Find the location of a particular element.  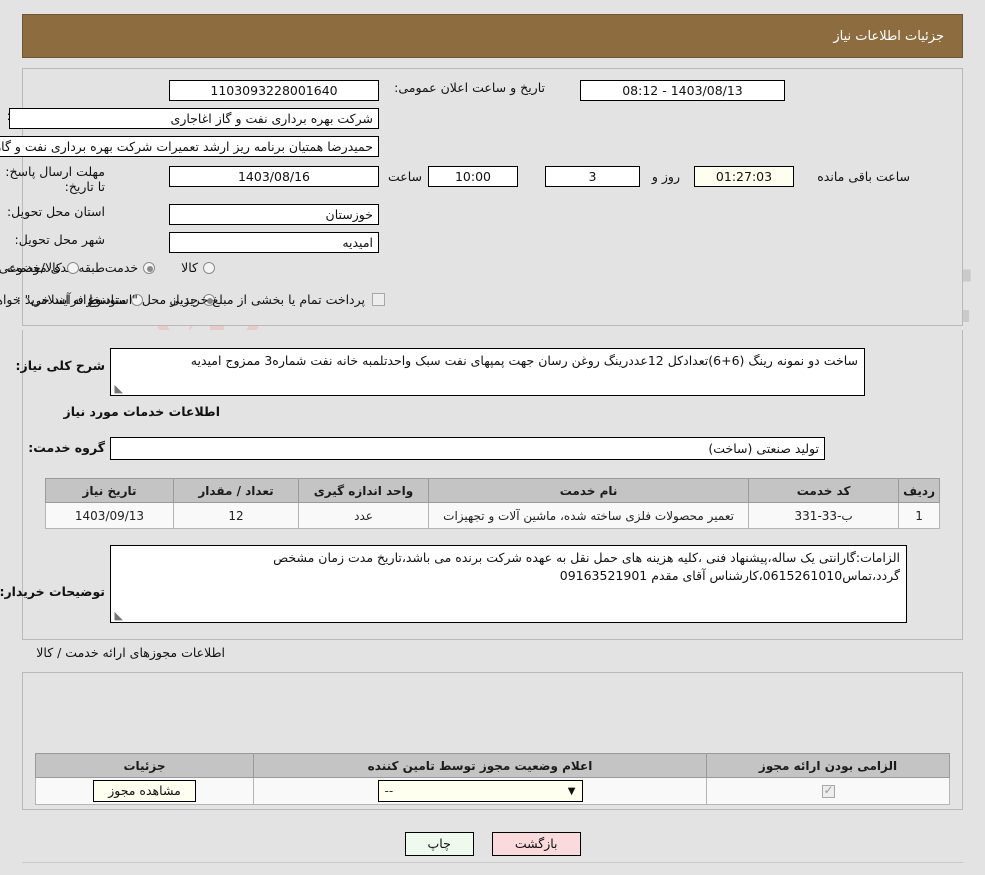

cell-permit-required is located at coordinates (828, 791).